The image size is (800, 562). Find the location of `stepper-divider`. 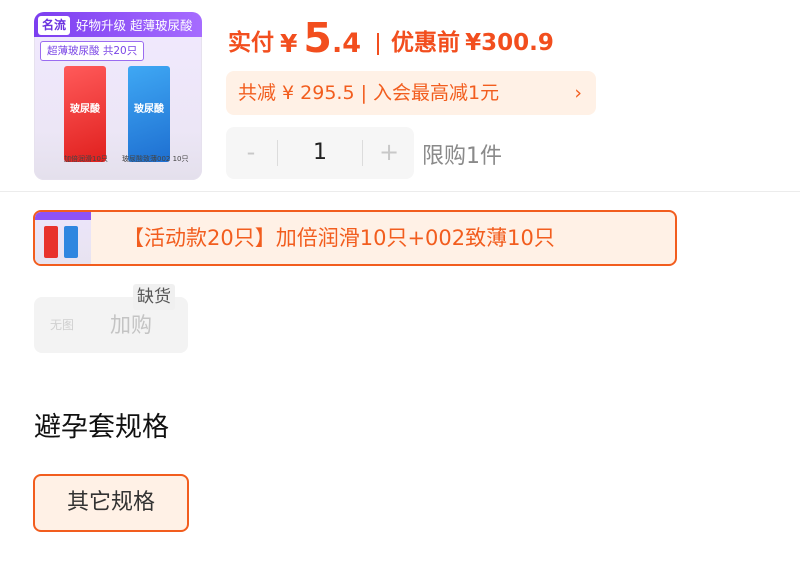

stepper-divider is located at coordinates (362, 153).